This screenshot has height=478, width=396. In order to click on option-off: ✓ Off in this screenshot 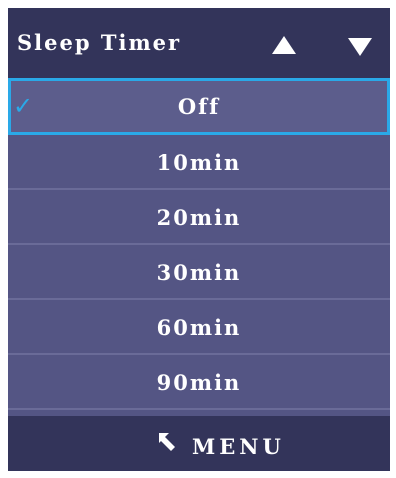, I will do `click(199, 106)`.